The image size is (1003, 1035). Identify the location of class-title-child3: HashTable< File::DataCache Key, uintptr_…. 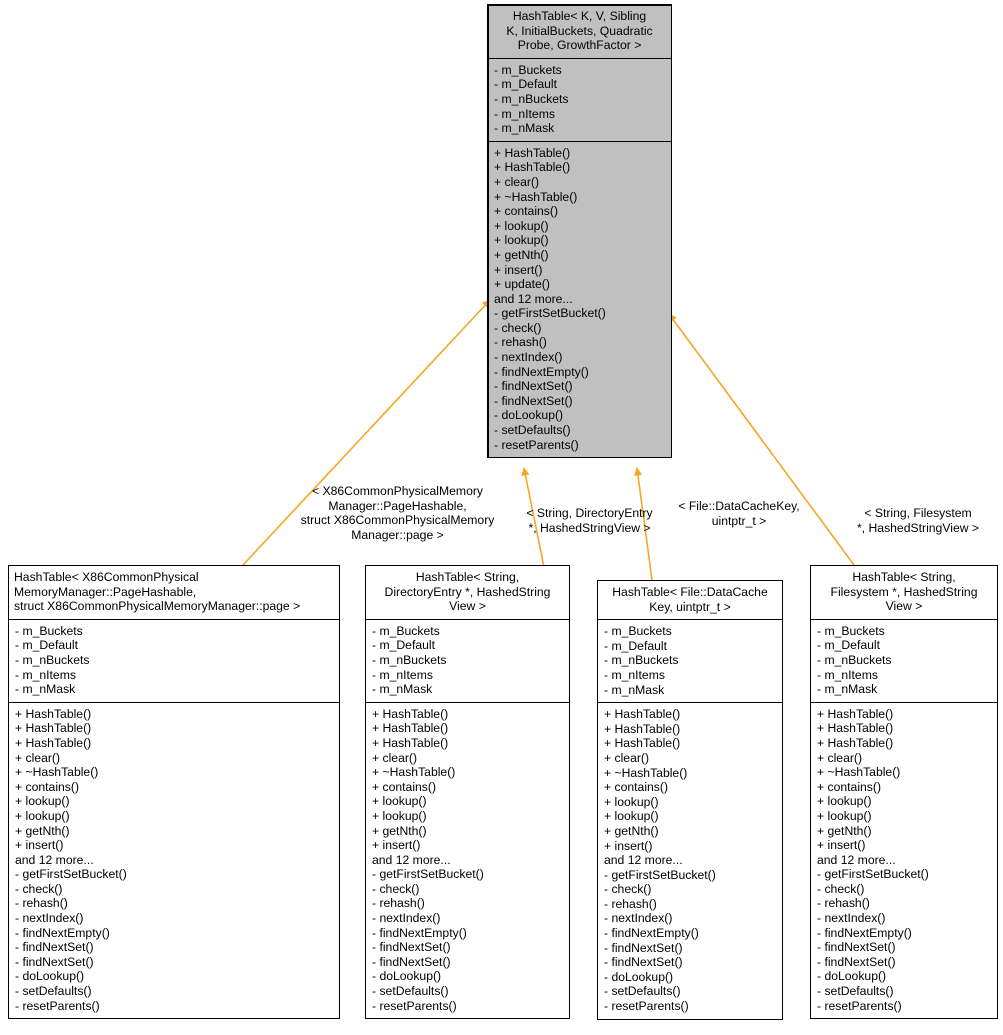
(690, 601).